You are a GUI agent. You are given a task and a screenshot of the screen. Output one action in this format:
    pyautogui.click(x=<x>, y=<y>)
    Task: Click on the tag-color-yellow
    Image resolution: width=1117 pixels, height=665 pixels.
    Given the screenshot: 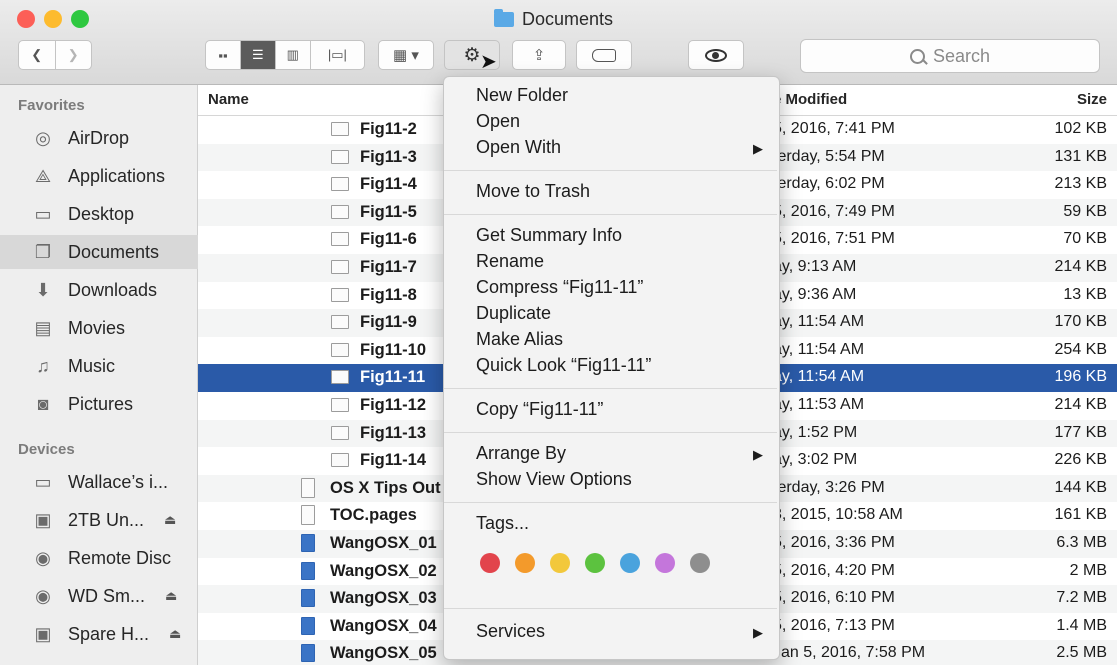 What is the action you would take?
    pyautogui.click(x=560, y=563)
    